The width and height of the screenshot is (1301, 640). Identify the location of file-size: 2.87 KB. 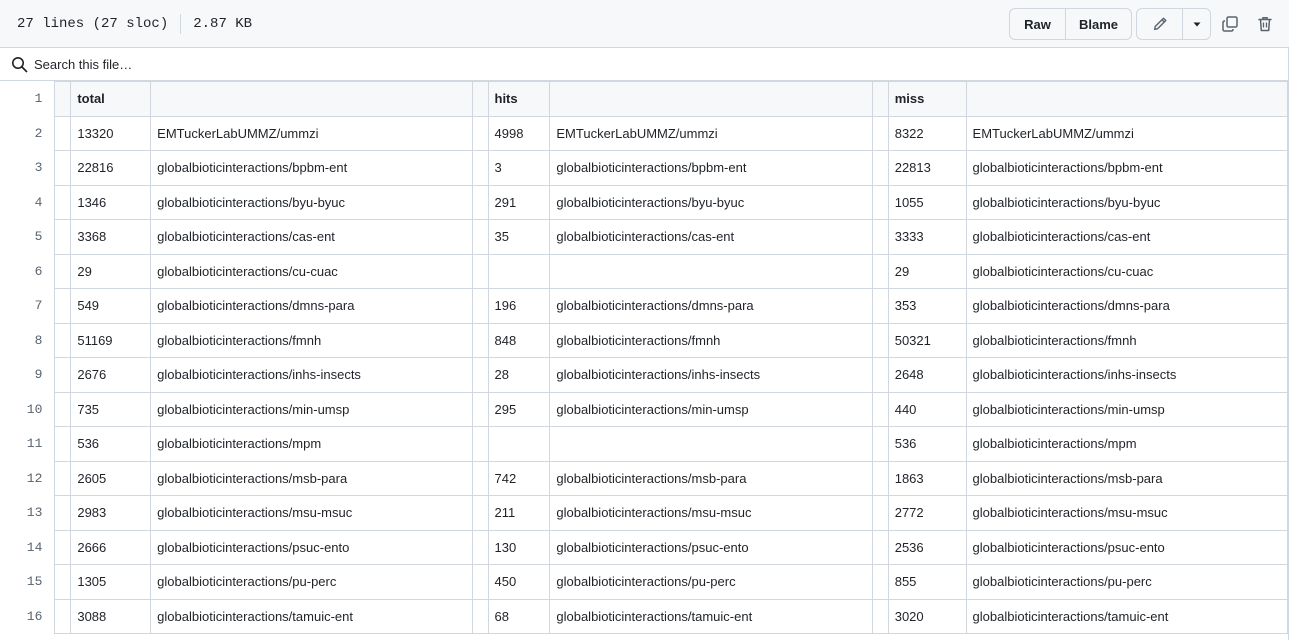
(223, 24).